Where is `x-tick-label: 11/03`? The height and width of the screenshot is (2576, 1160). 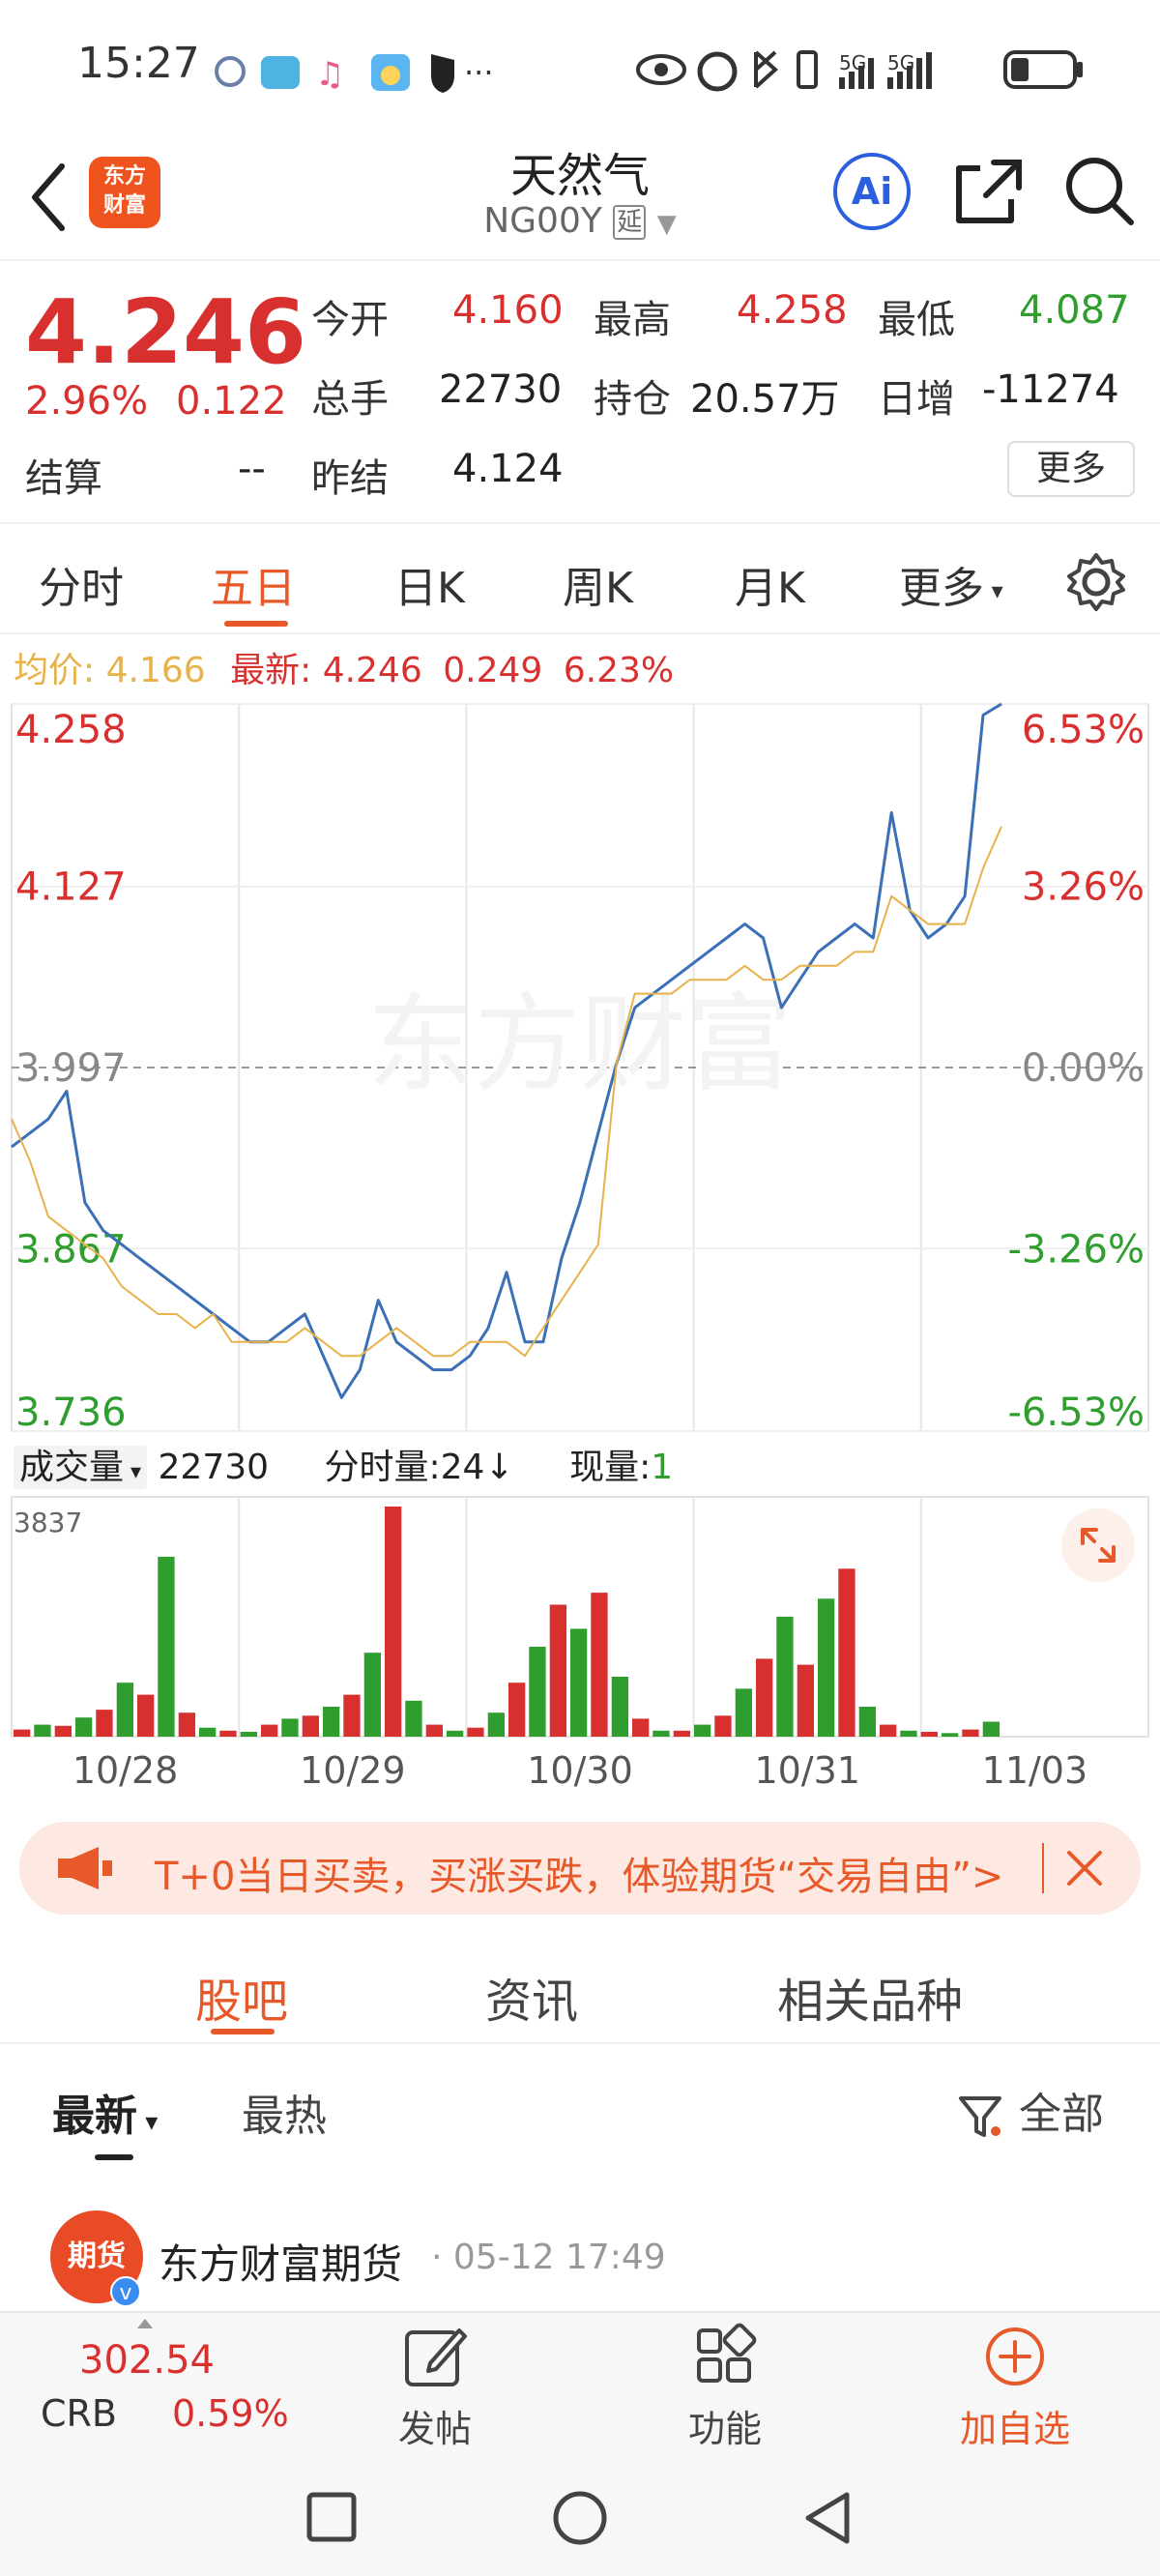 x-tick-label: 11/03 is located at coordinates (1035, 1770).